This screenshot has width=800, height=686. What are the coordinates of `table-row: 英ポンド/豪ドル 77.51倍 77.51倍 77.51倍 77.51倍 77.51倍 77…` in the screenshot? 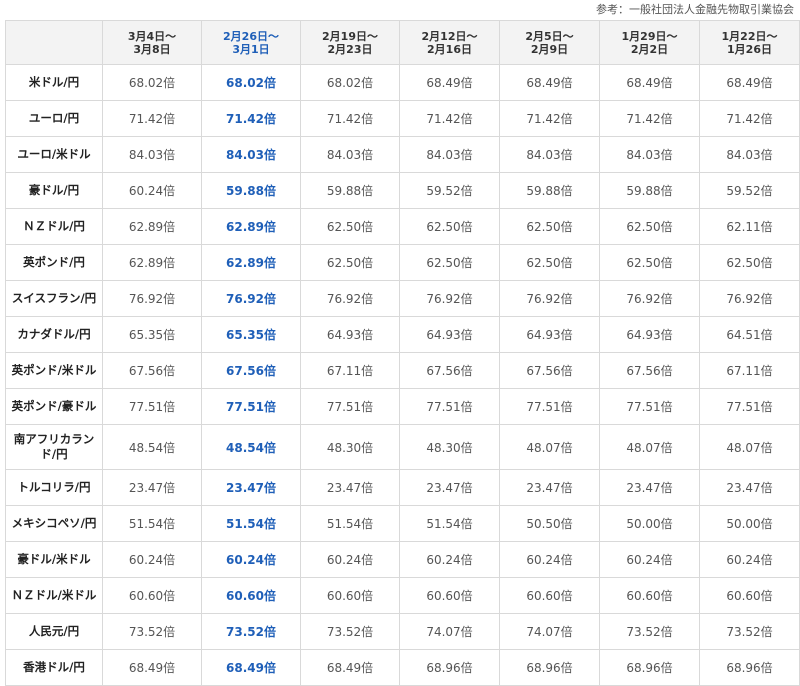 It's located at (402, 406).